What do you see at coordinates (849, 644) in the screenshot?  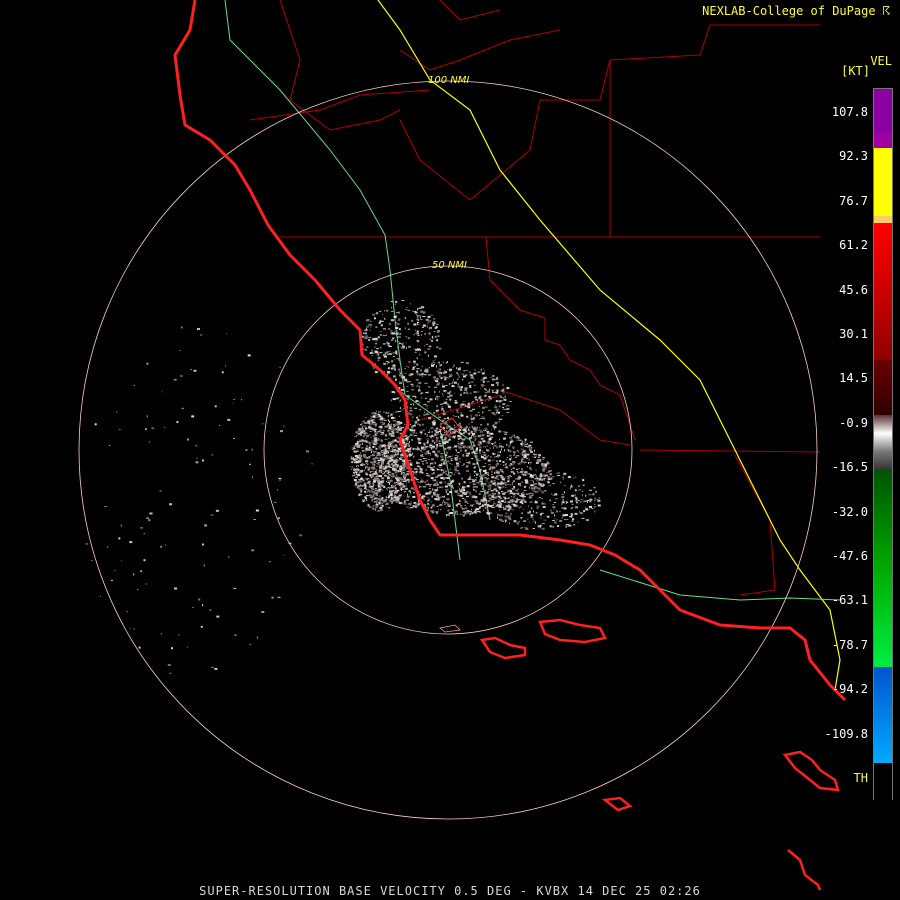 I see `legend-tick: -78.7` at bounding box center [849, 644].